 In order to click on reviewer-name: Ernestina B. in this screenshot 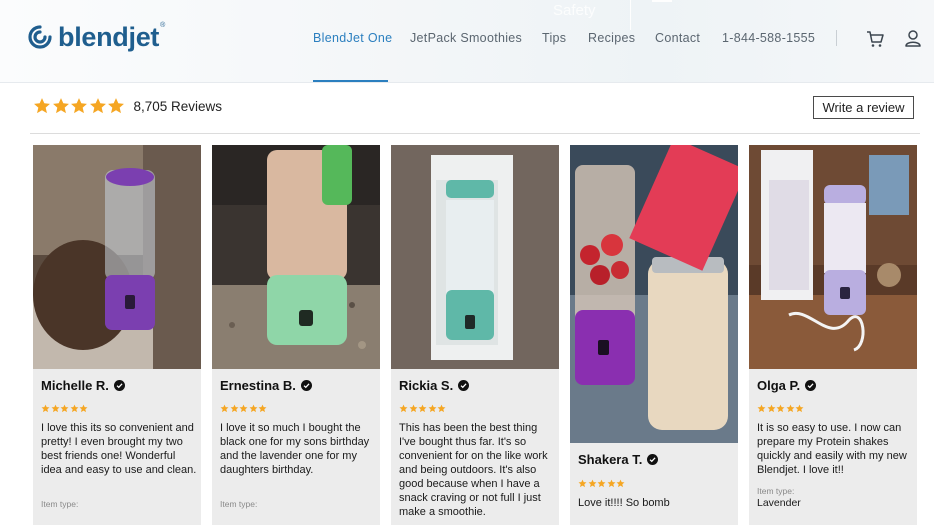, I will do `click(266, 385)`.